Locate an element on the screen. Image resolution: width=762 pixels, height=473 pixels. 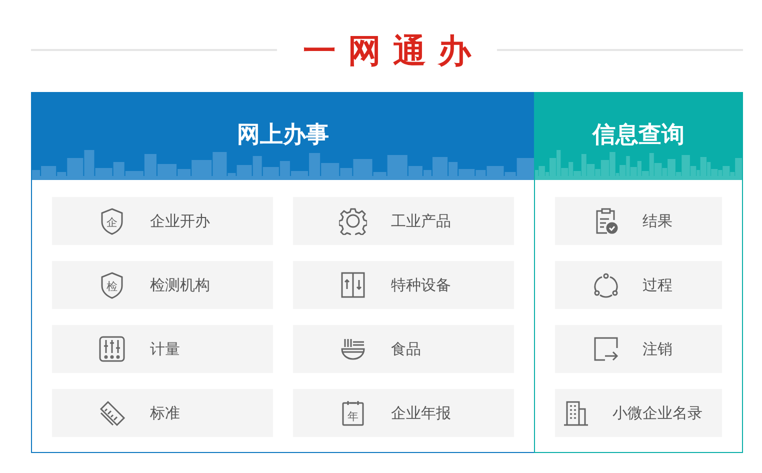
service-button: 标准 is located at coordinates (162, 413).